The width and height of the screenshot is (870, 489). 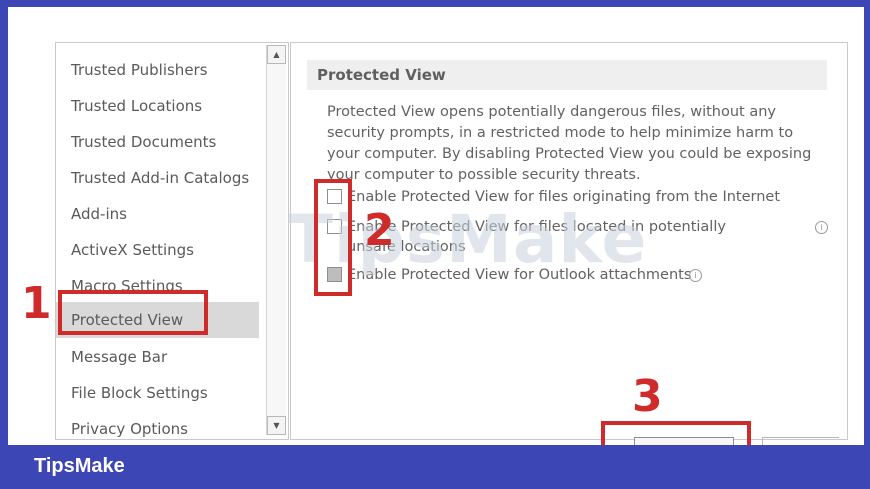 I want to click on left-frame-bar, so click(x=4, y=244).